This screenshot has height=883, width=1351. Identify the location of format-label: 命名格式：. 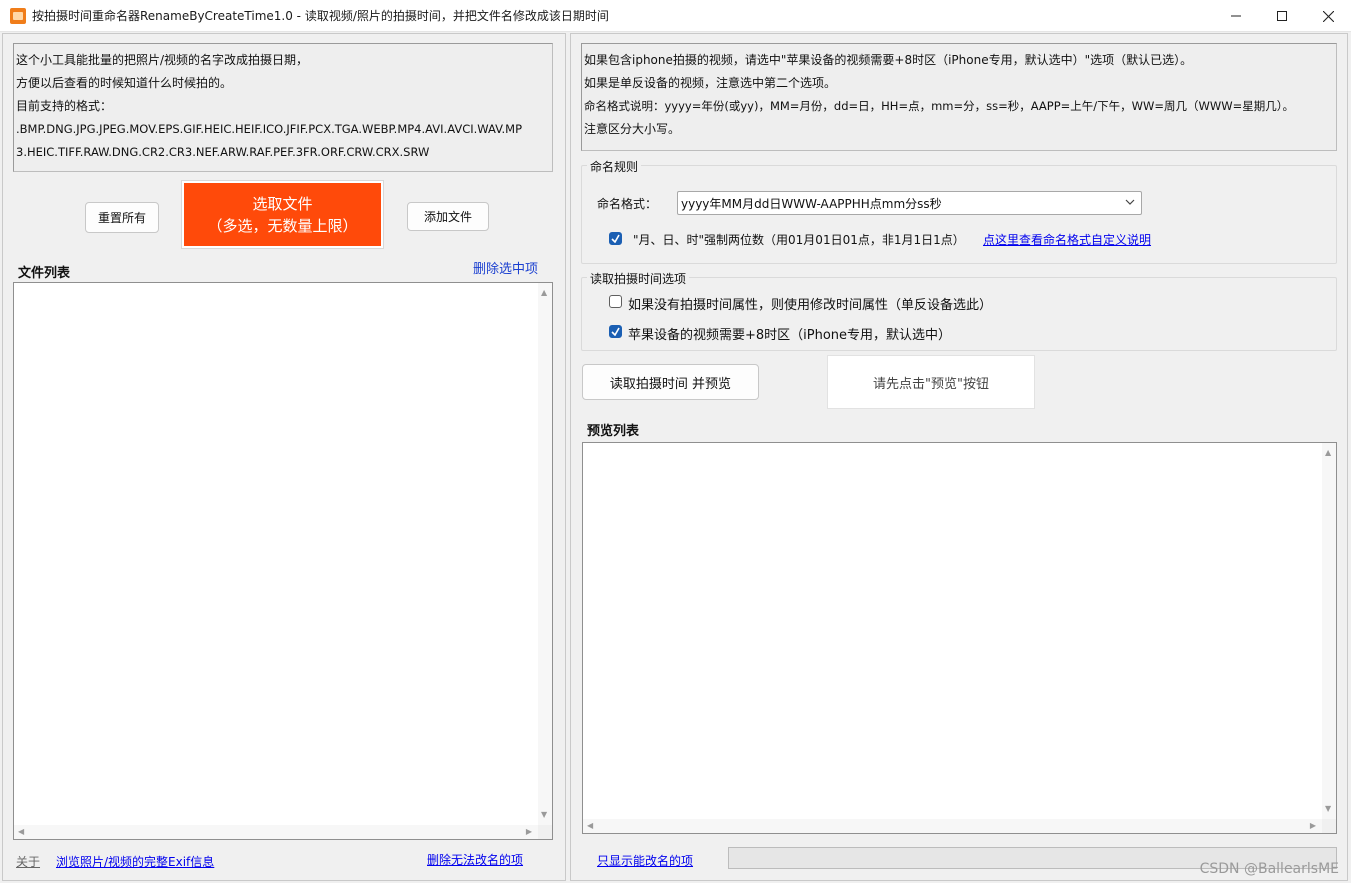
(627, 204).